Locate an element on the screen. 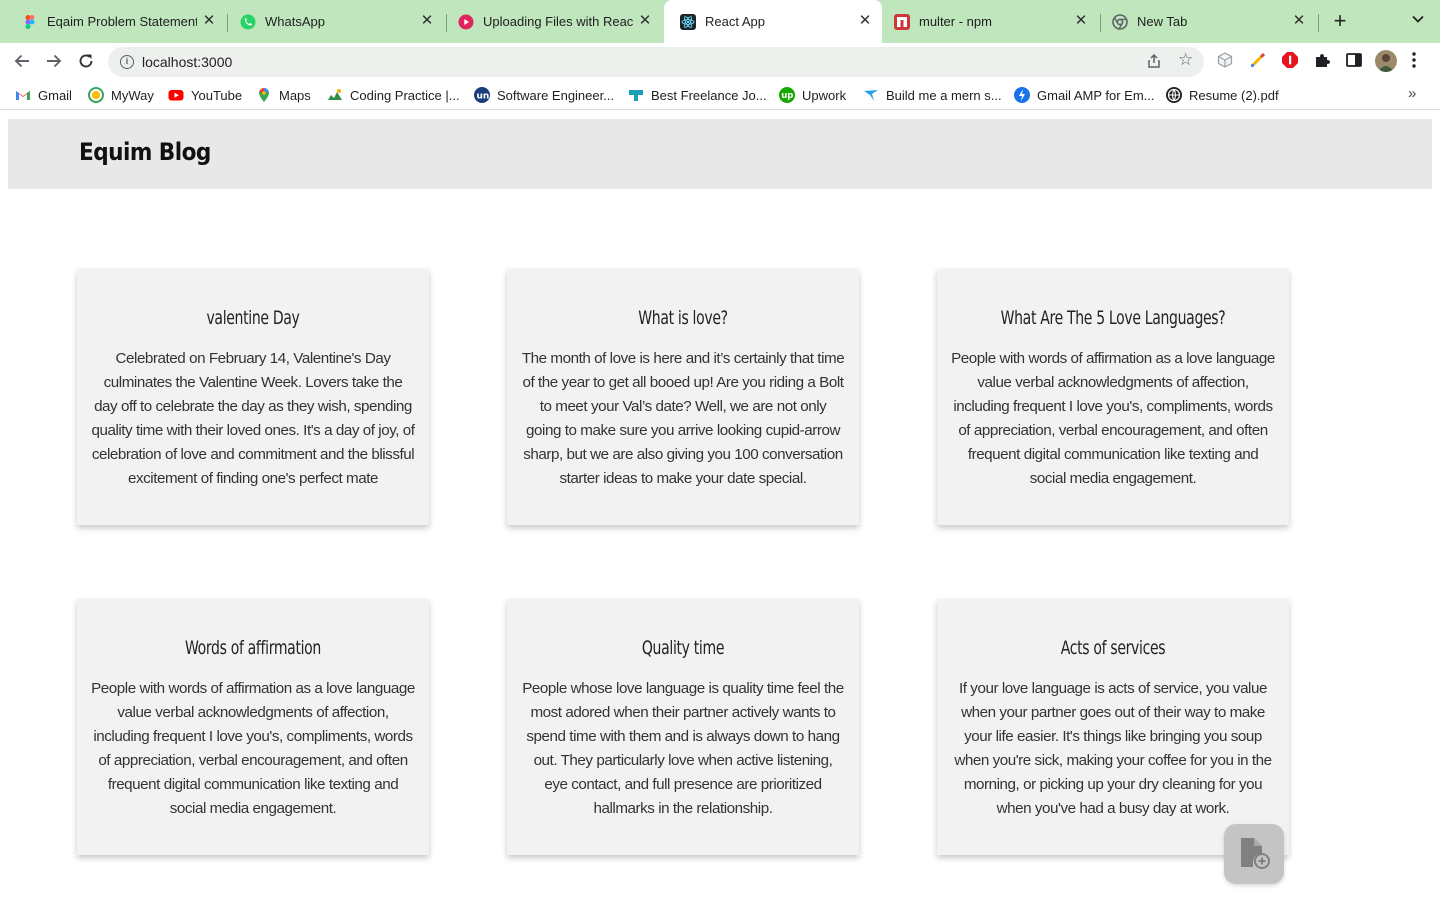 This screenshot has height=900, width=1440. share-icon is located at coordinates (1154, 61).